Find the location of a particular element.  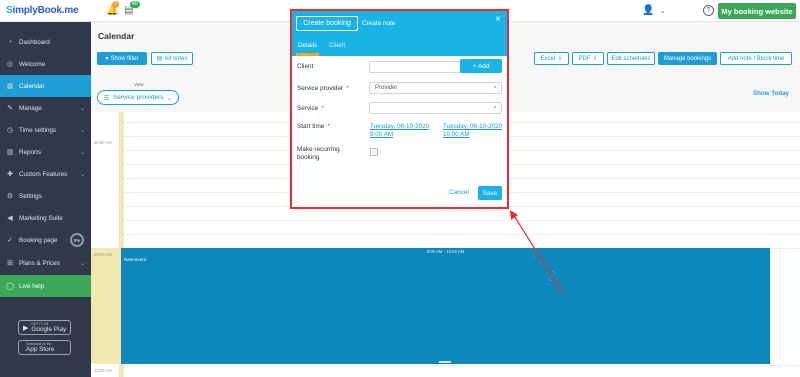

sidebar-item-live-help: ◯ Live help is located at coordinates (45, 286).